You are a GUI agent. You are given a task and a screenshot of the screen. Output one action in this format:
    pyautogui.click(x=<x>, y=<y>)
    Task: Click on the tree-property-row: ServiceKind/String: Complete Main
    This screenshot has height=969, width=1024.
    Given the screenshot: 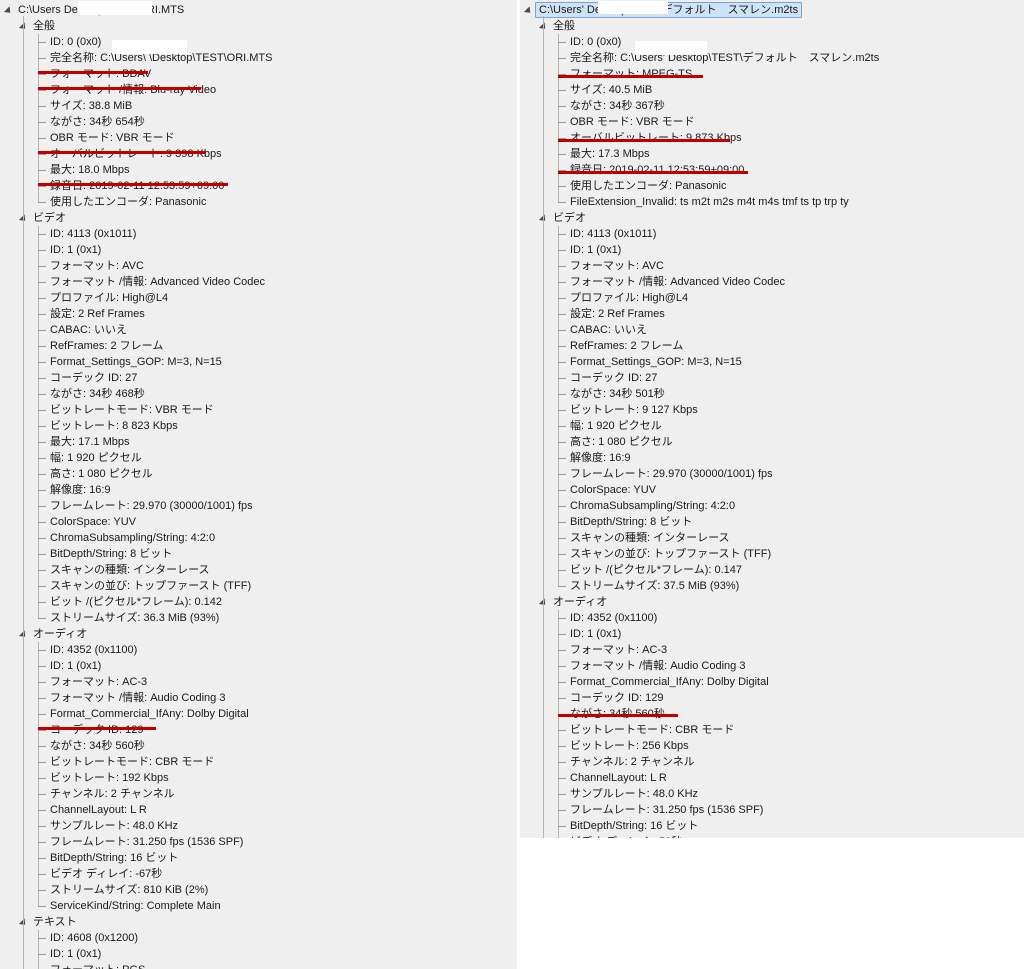 What is the action you would take?
    pyautogui.click(x=258, y=906)
    